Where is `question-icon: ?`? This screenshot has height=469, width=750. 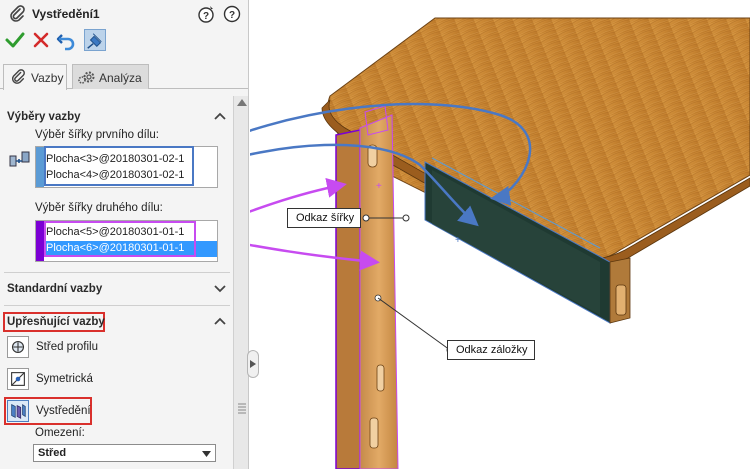 question-icon: ? is located at coordinates (232, 14).